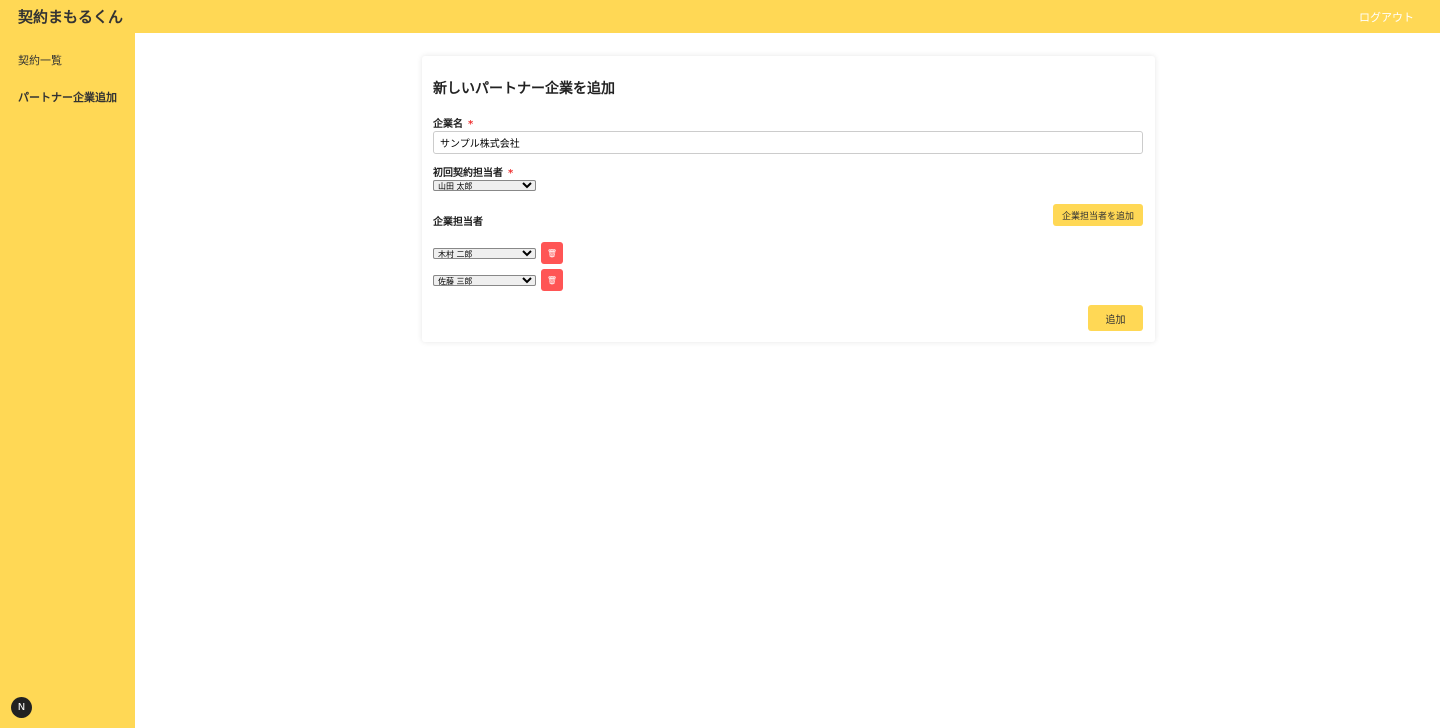 Image resolution: width=1440 pixels, height=728 pixels. Describe the element at coordinates (67, 97) in the screenshot. I see `sidebar-item-add-partner: パートナー企業追加` at that location.